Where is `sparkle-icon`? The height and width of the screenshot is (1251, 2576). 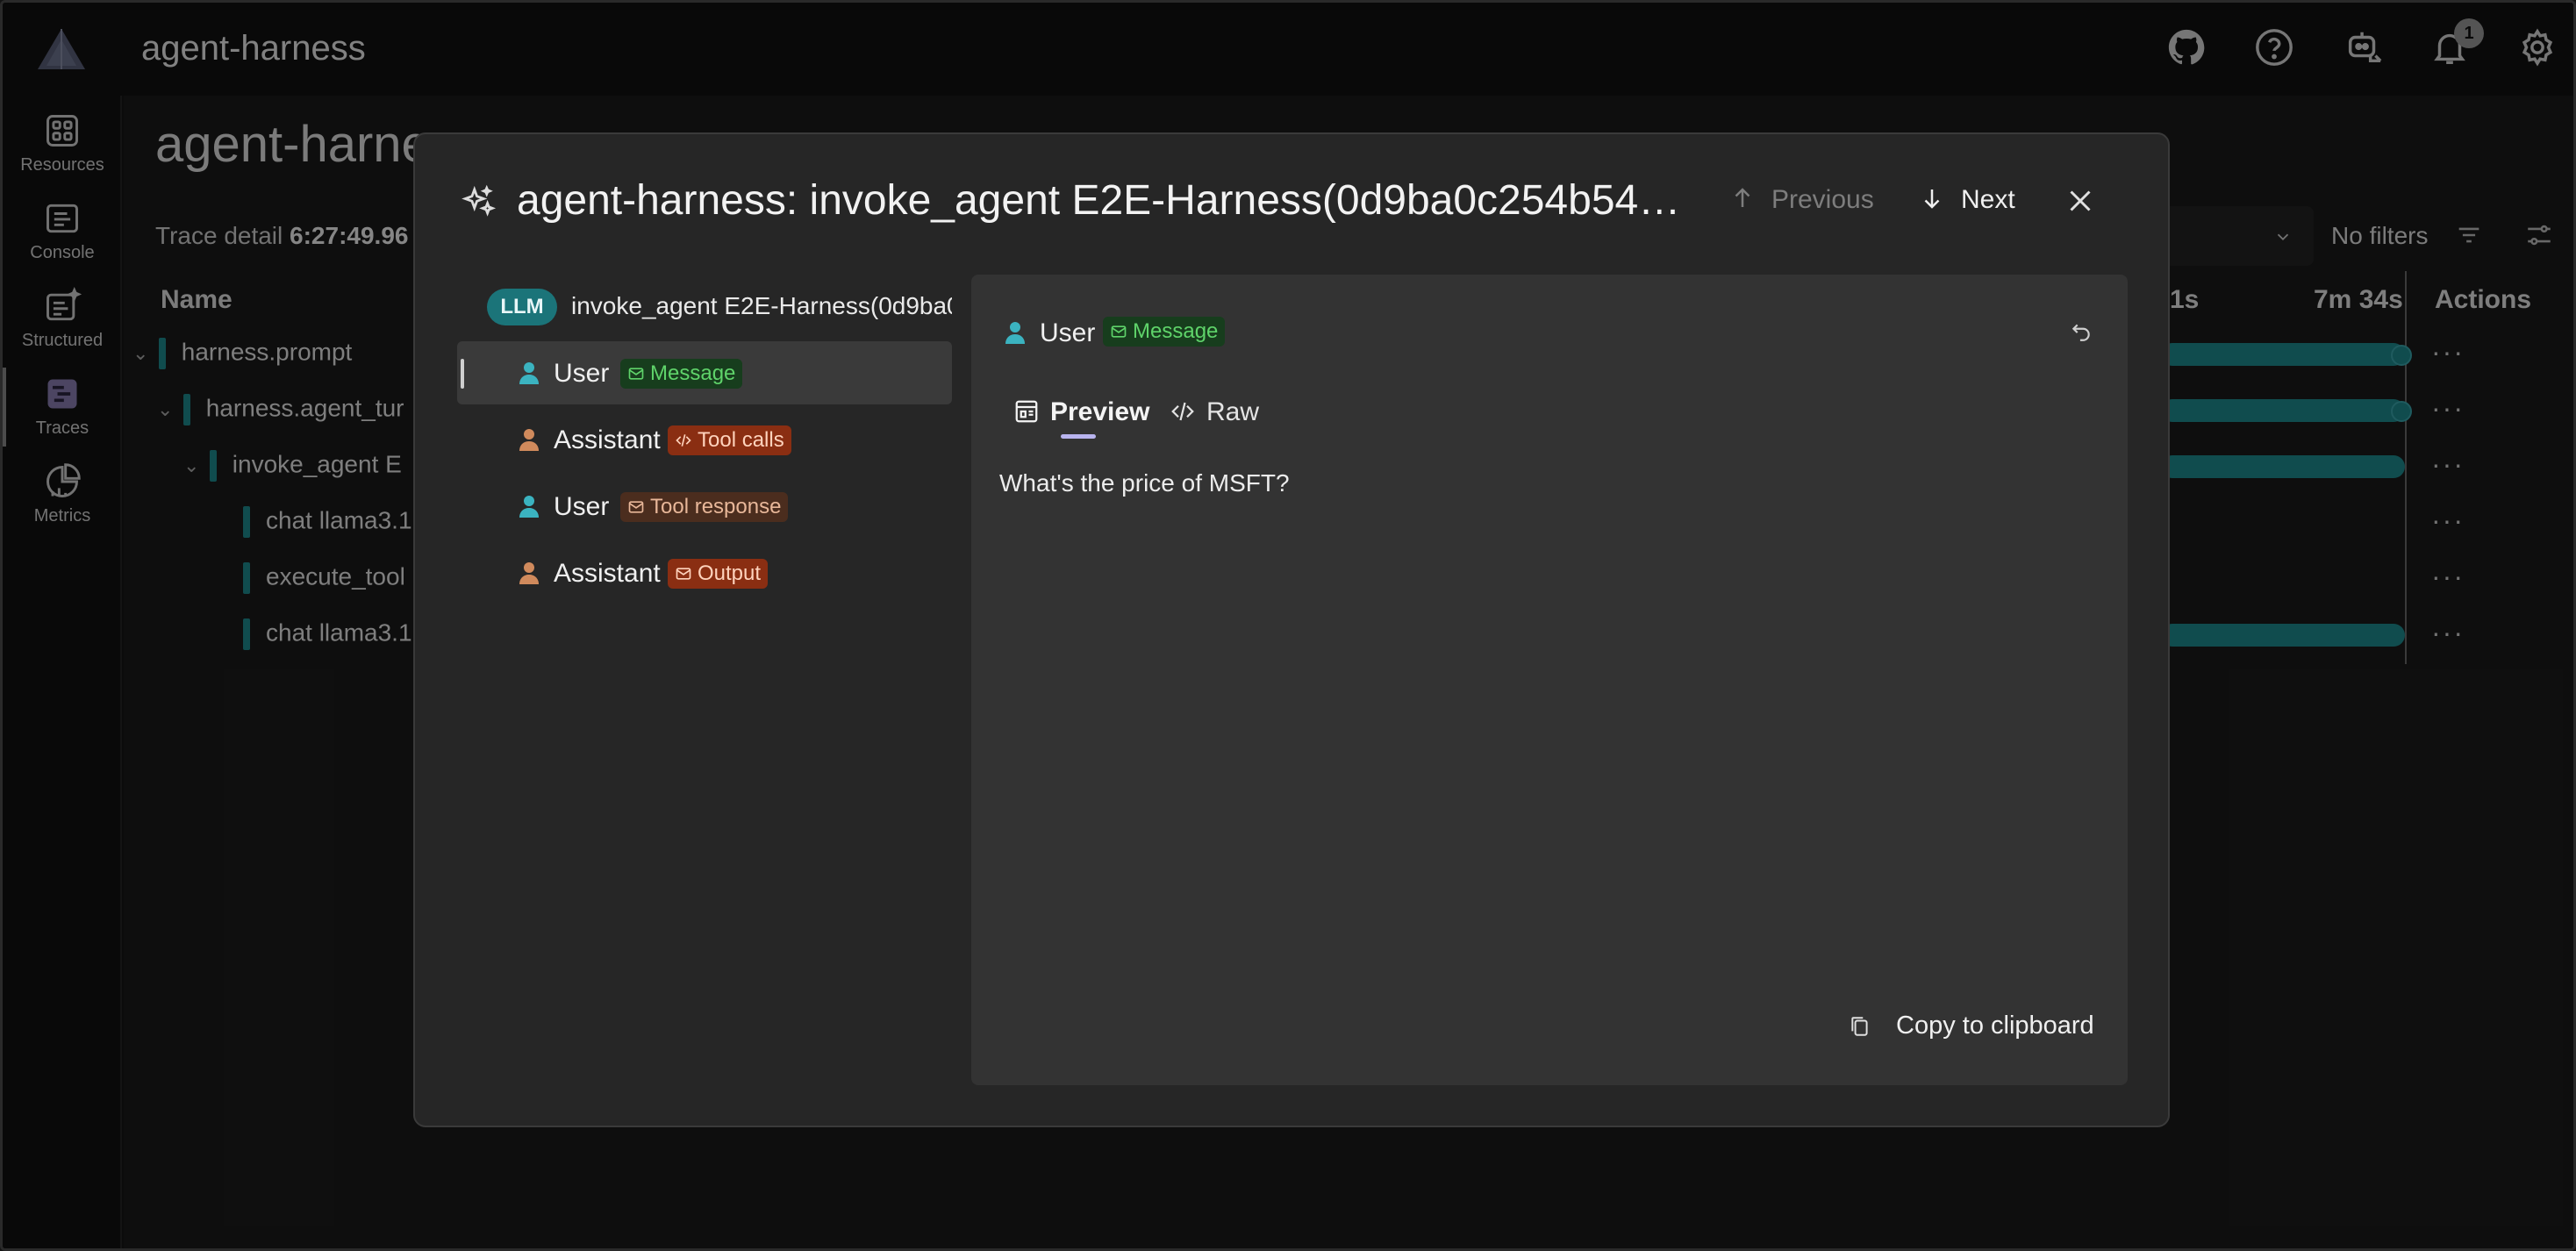 sparkle-icon is located at coordinates (479, 201).